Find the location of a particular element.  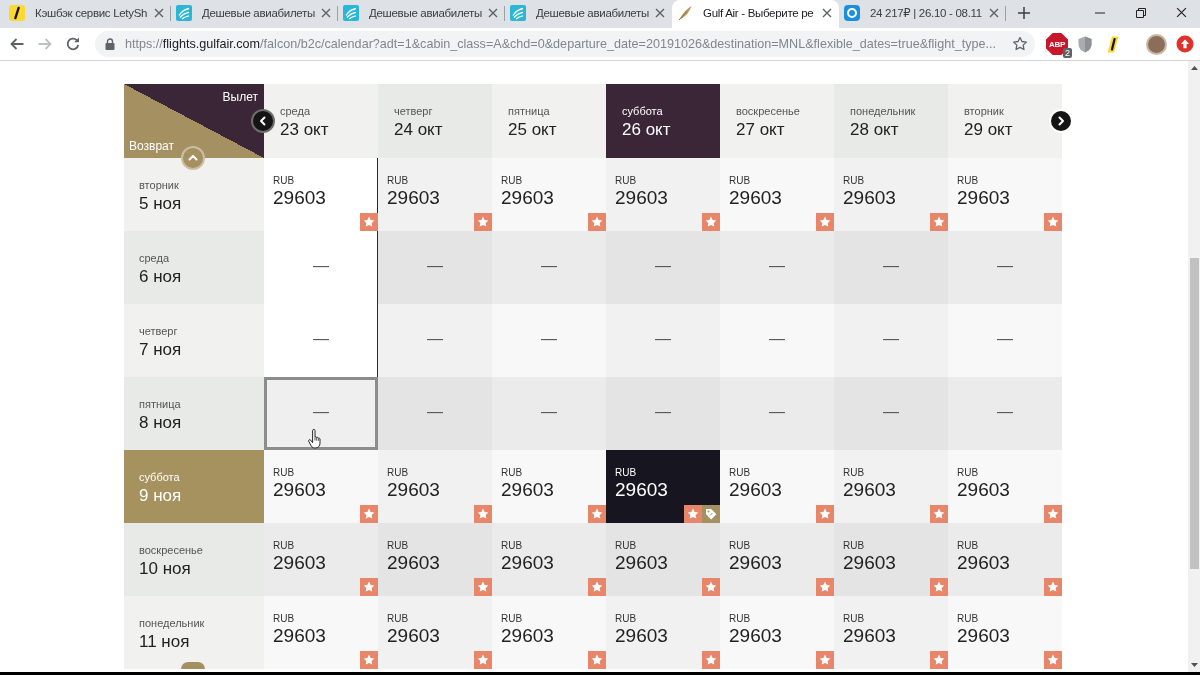

shield-icon is located at coordinates (1085, 44).